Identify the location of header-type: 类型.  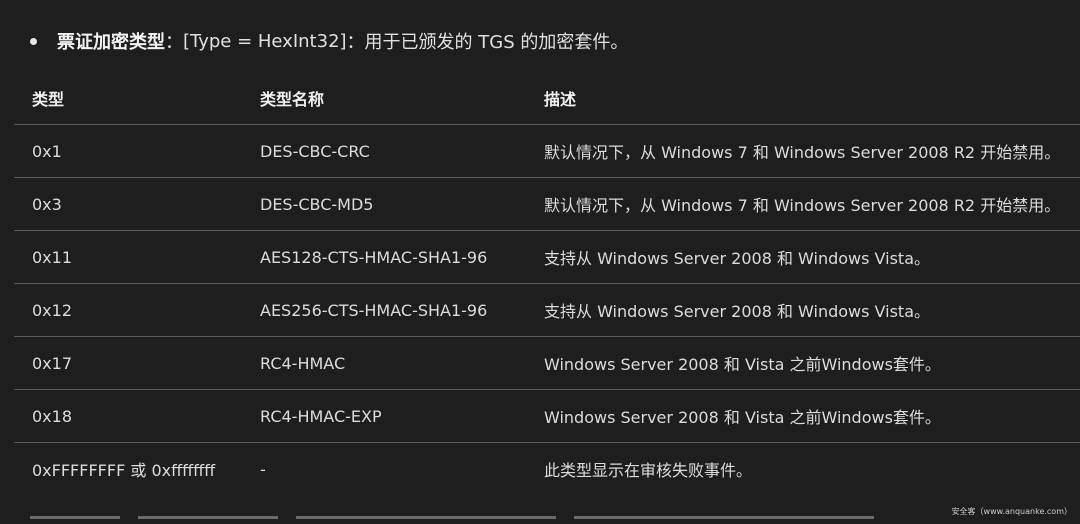
(137, 98).